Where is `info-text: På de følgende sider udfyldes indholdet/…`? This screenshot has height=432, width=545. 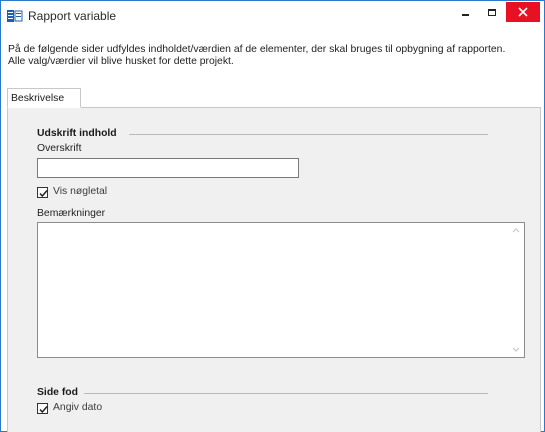
info-text: På de følgende sider udfyldes indholdet/… is located at coordinates (275, 56).